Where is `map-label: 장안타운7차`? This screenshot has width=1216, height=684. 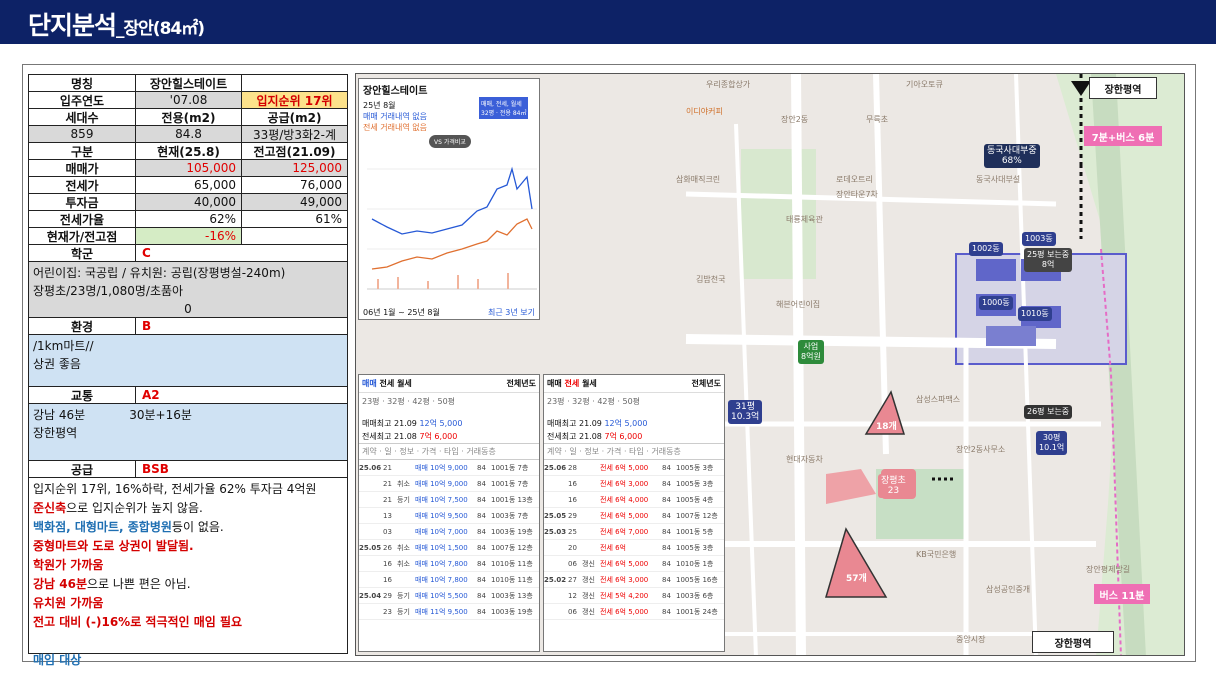 map-label: 장안타운7차 is located at coordinates (857, 194).